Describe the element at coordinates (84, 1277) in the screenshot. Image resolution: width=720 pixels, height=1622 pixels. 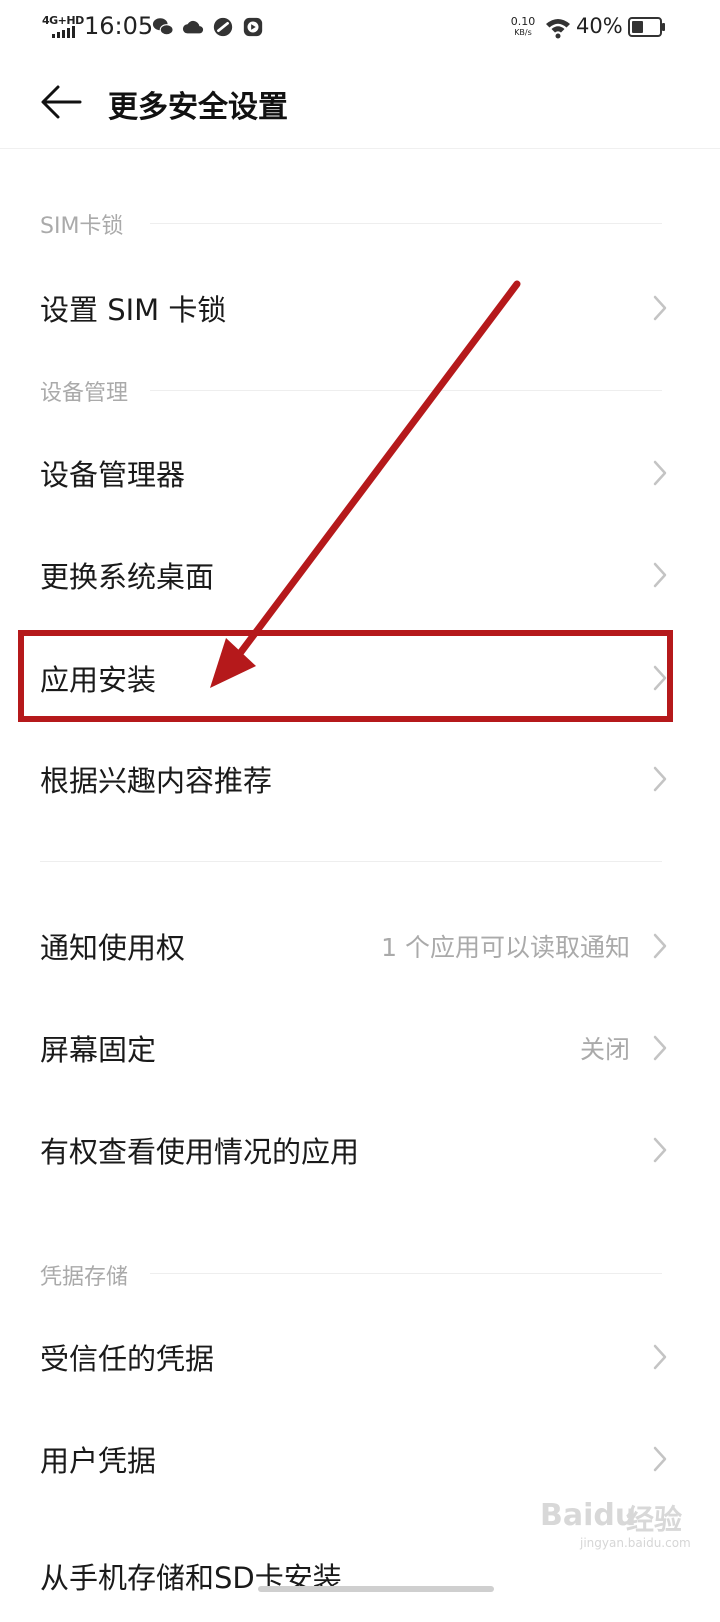
I see `section-title-credentials: 凭据存储` at that location.